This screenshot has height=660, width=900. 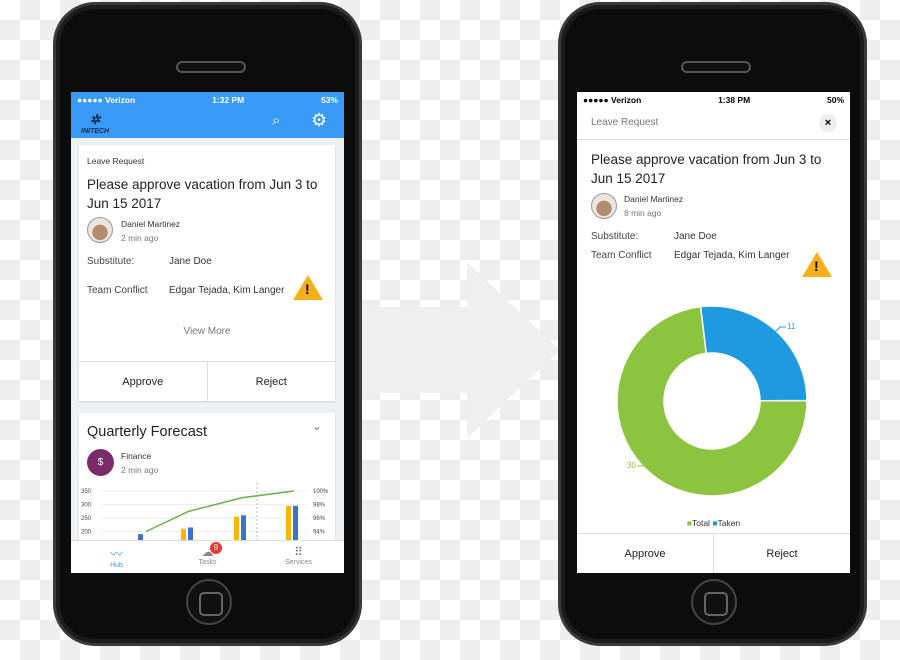 I want to click on y2-tick-label: 94%, so click(x=319, y=533).